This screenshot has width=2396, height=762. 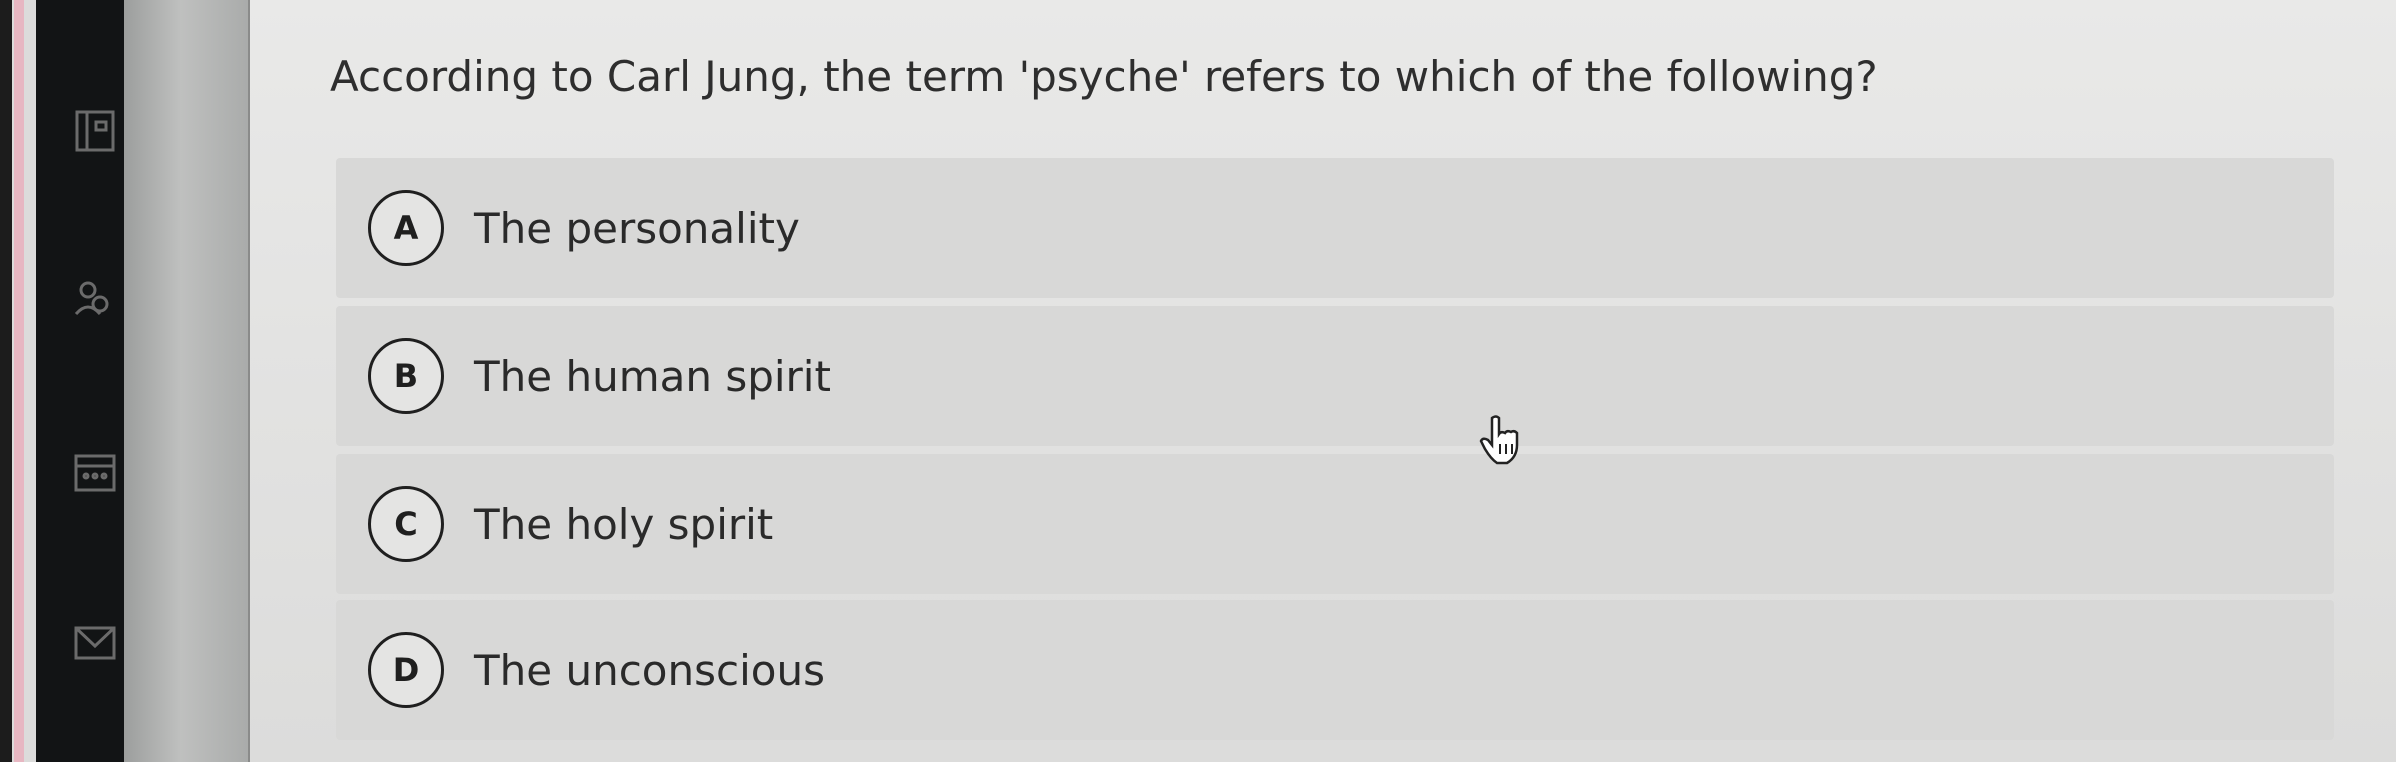 What do you see at coordinates (624, 524) in the screenshot?
I see `option-label: The holy spirit` at bounding box center [624, 524].